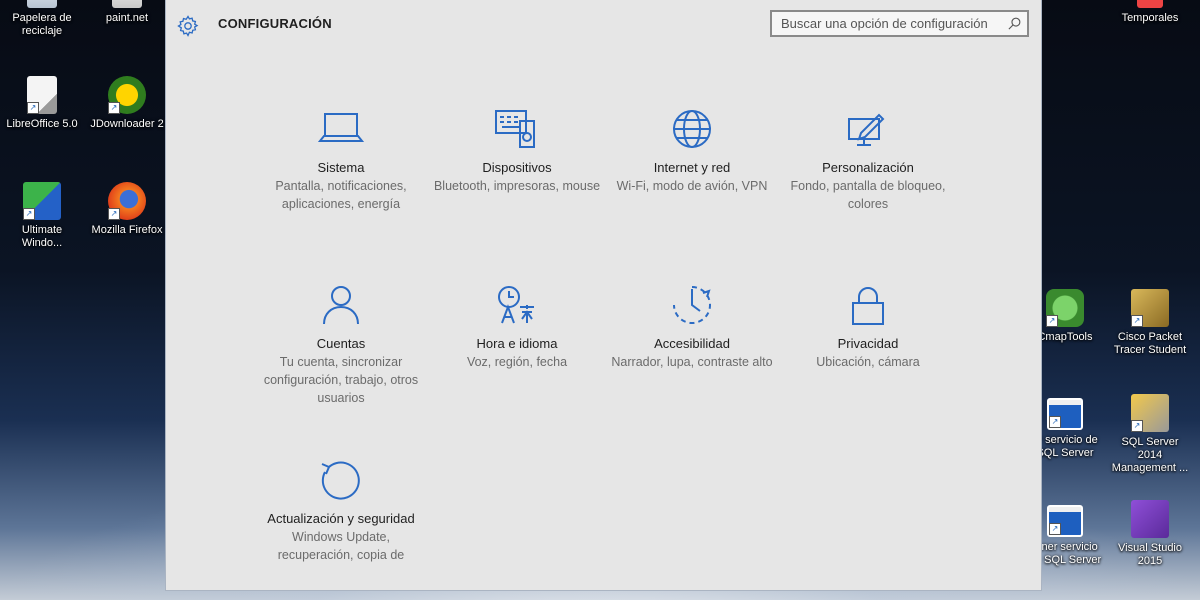 Image resolution: width=1200 pixels, height=600 pixels. What do you see at coordinates (127, 230) in the screenshot?
I see `desktop-icon-label: Mozilla Firefox` at bounding box center [127, 230].